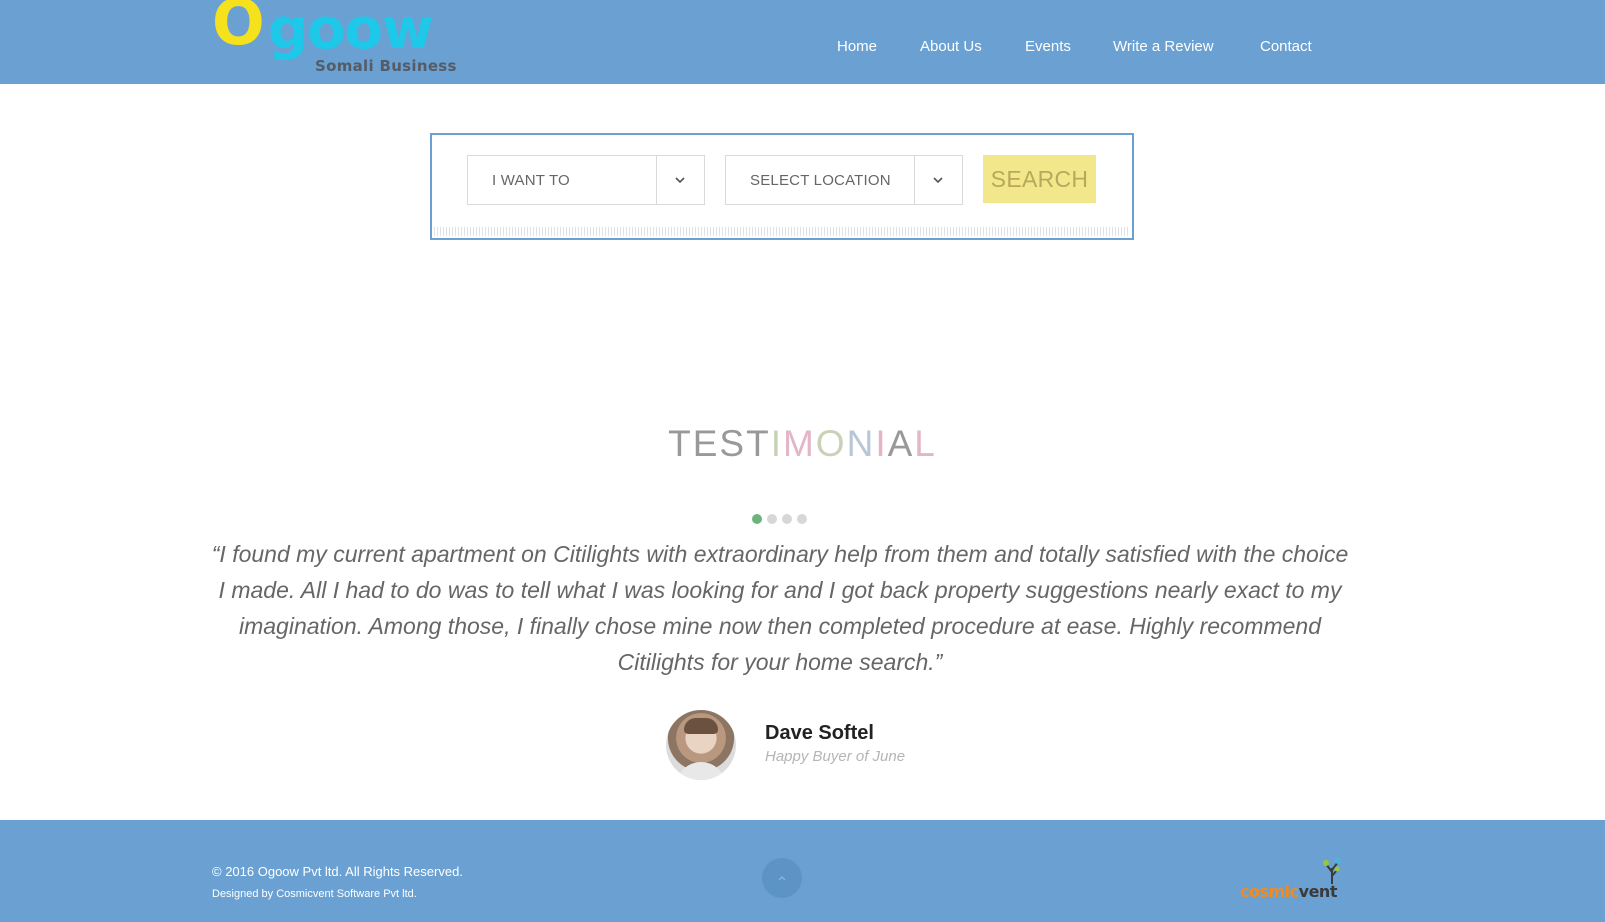  I want to click on partner-logo-text: cosmicvent, so click(1288, 891).